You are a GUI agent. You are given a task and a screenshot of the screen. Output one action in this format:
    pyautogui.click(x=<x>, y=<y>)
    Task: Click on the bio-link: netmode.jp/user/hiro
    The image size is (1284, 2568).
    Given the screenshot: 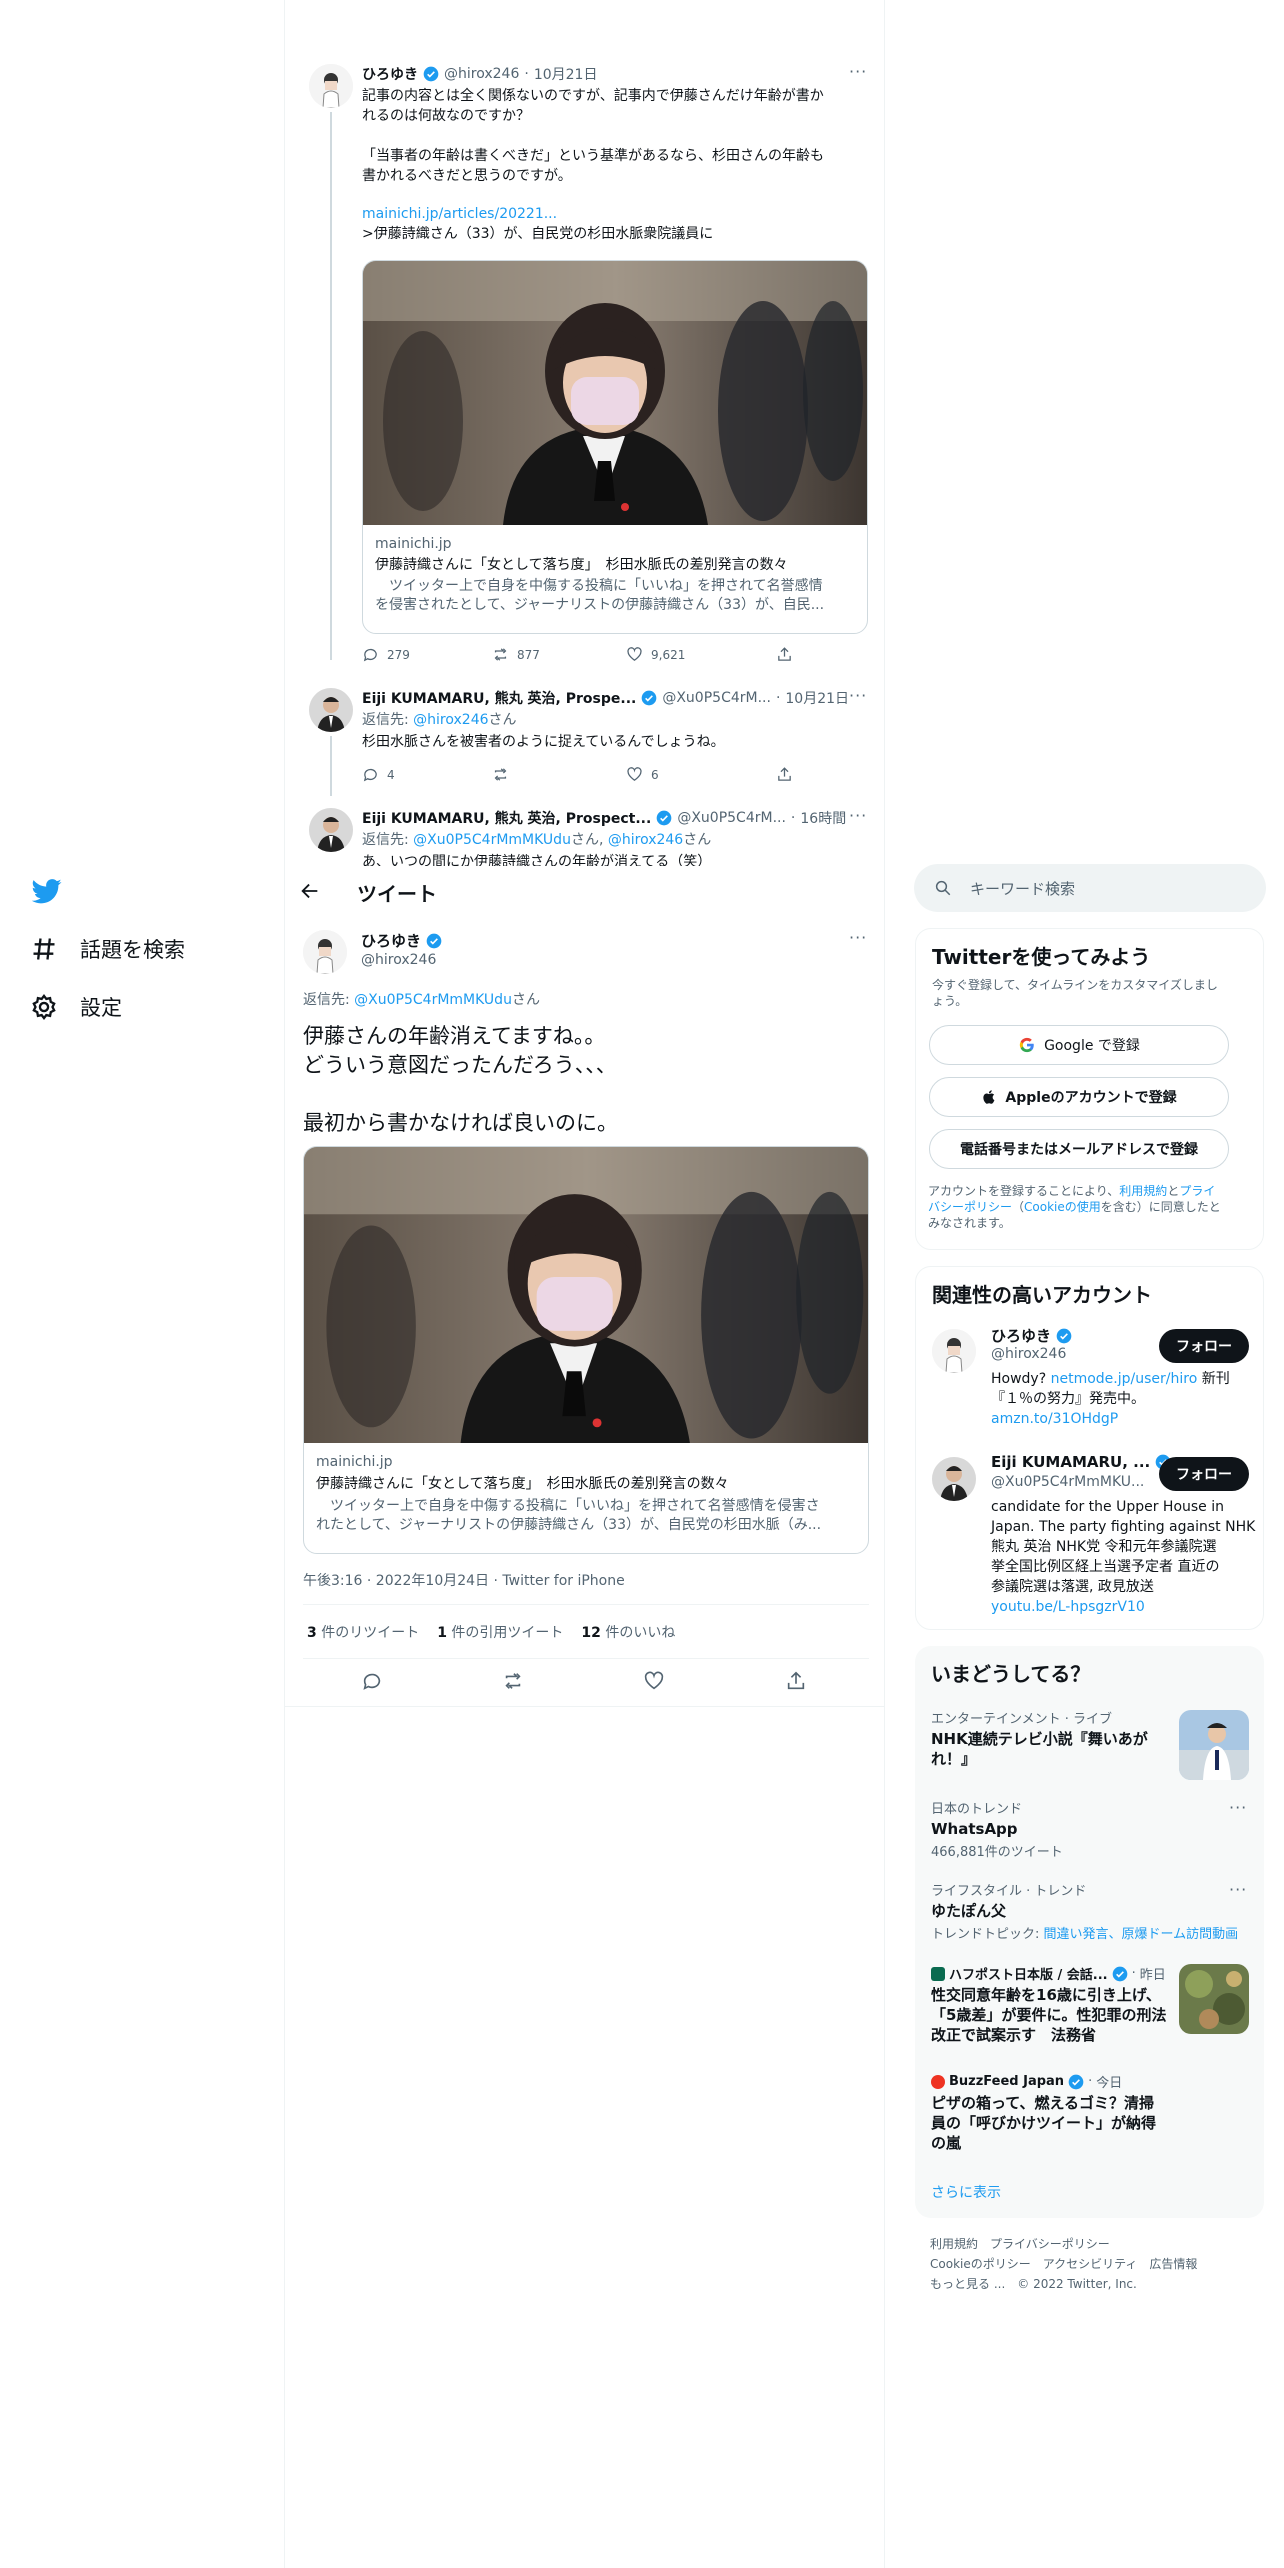 What is the action you would take?
    pyautogui.click(x=1124, y=1379)
    